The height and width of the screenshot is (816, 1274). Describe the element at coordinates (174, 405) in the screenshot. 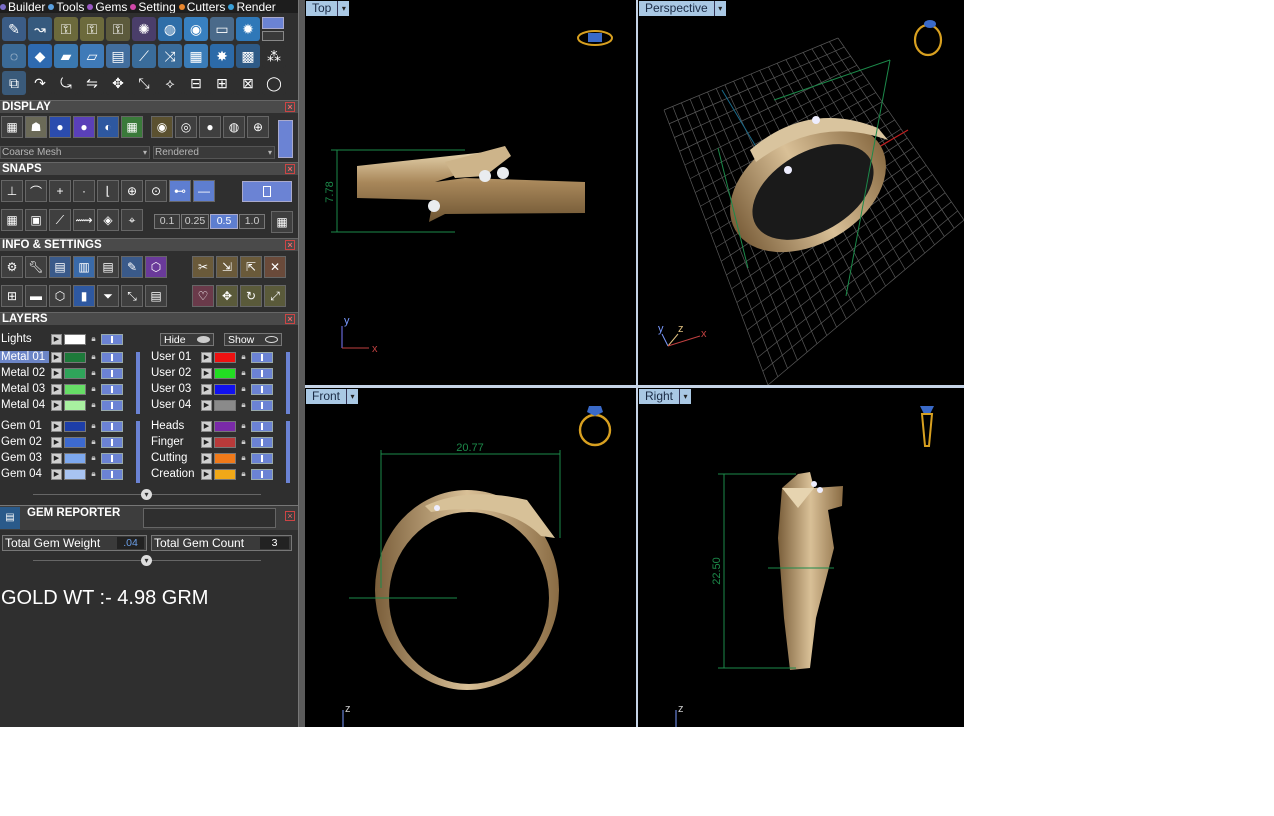

I see `layer-name: User 04` at that location.